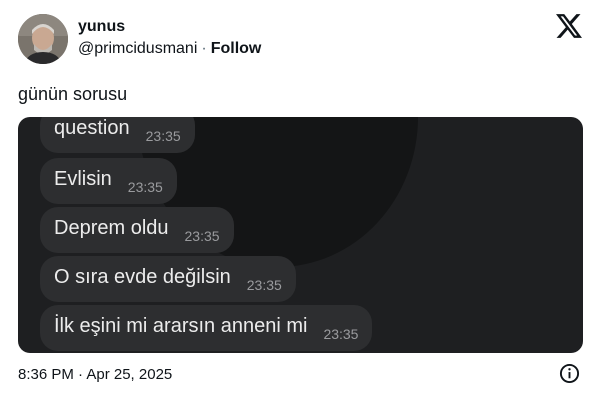 This screenshot has width=600, height=403. Describe the element at coordinates (73, 94) in the screenshot. I see `tweet-text: günün sorusu` at that location.